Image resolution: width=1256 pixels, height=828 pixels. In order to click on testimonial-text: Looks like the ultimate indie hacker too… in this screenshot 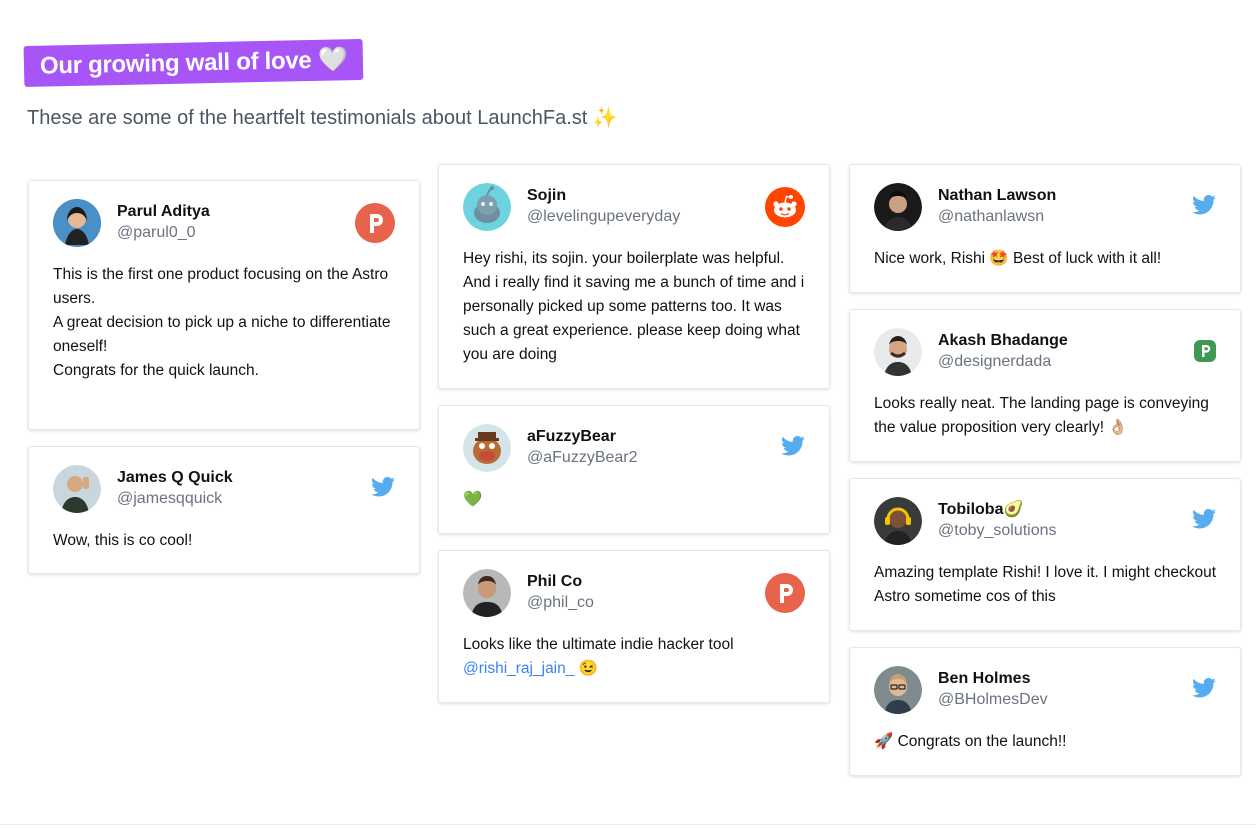, I will do `click(598, 644)`.